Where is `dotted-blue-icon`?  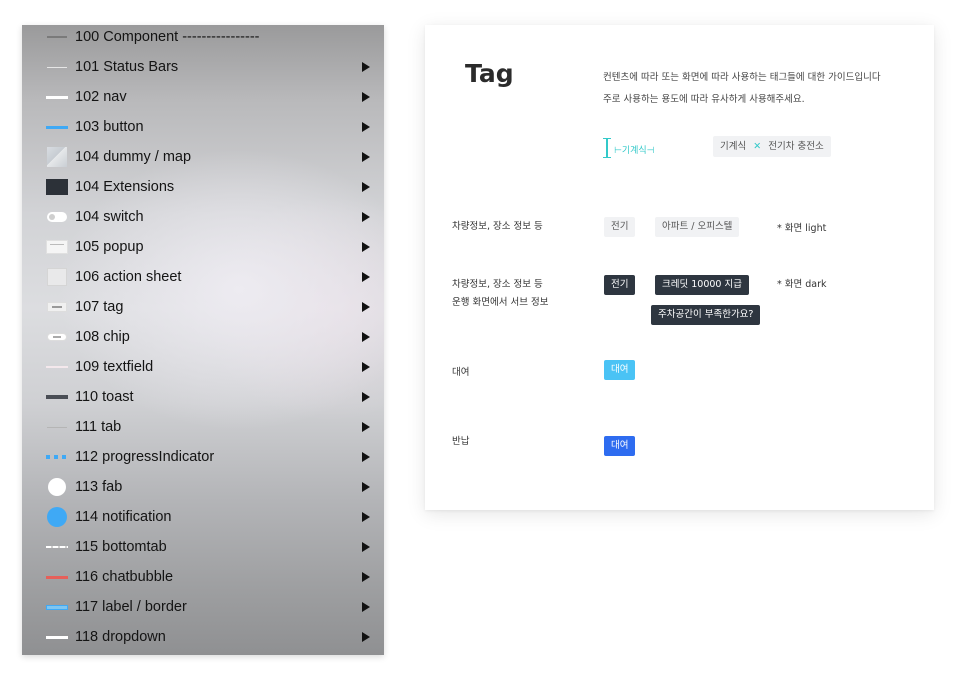
dotted-blue-icon is located at coordinates (57, 457).